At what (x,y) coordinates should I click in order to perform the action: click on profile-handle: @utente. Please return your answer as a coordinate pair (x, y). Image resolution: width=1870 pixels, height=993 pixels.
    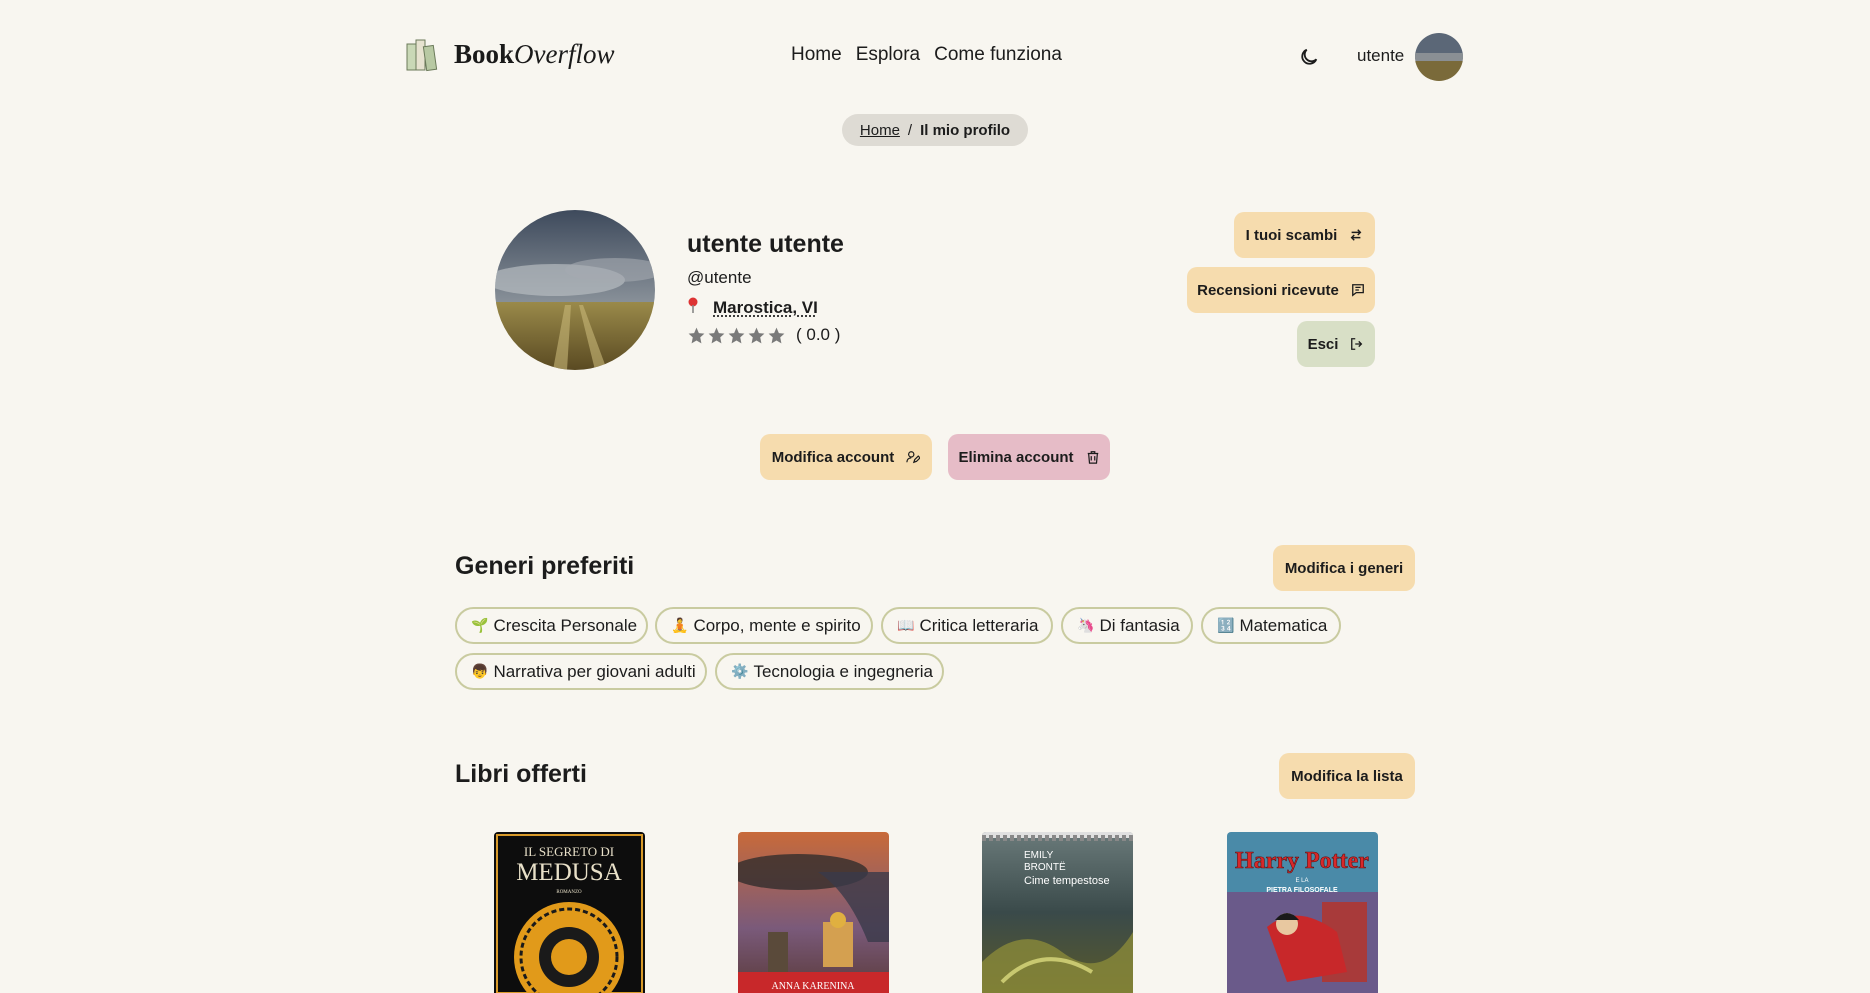
    Looking at the image, I should click on (719, 277).